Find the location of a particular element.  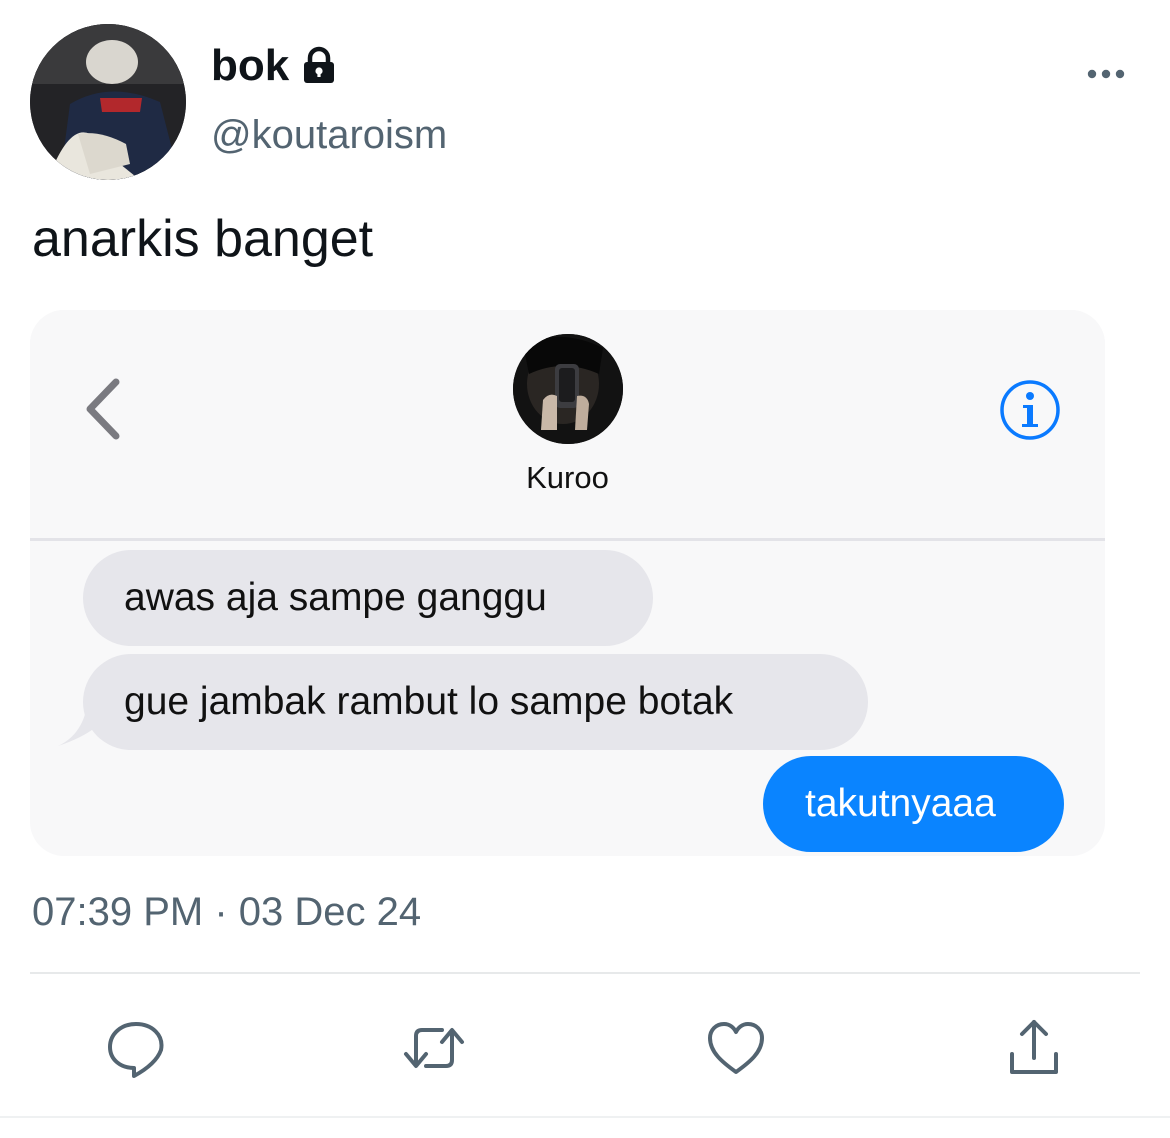

author-display-name-row: bok is located at coordinates (275, 66).